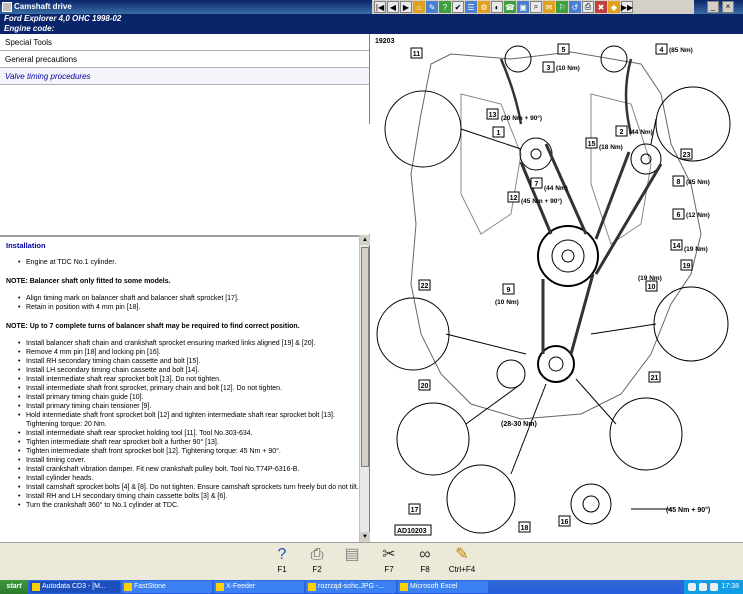 This screenshot has width=743, height=594. What do you see at coordinates (575, 7) in the screenshot?
I see `toolbar-button: ↺` at bounding box center [575, 7].